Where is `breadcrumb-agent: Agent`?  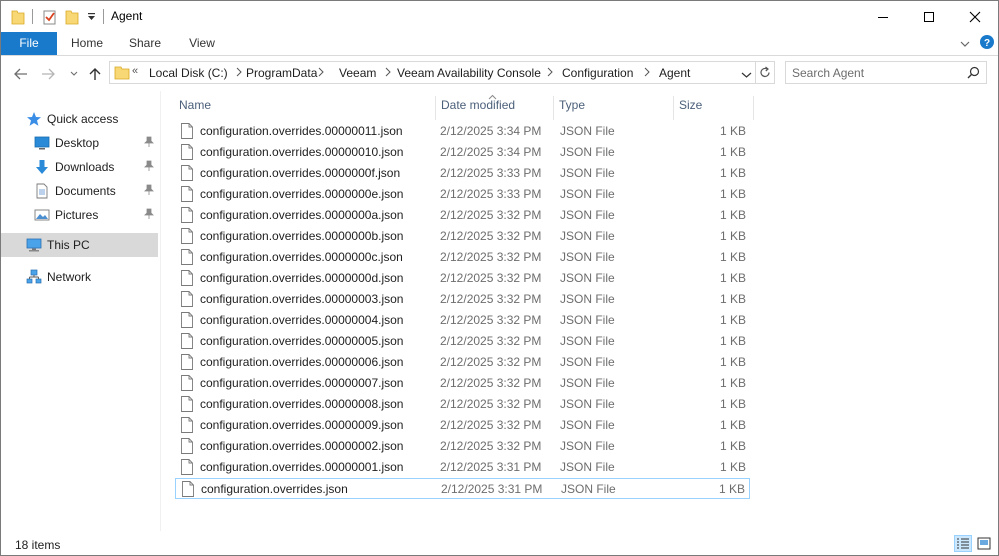
breadcrumb-agent: Agent is located at coordinates (674, 73).